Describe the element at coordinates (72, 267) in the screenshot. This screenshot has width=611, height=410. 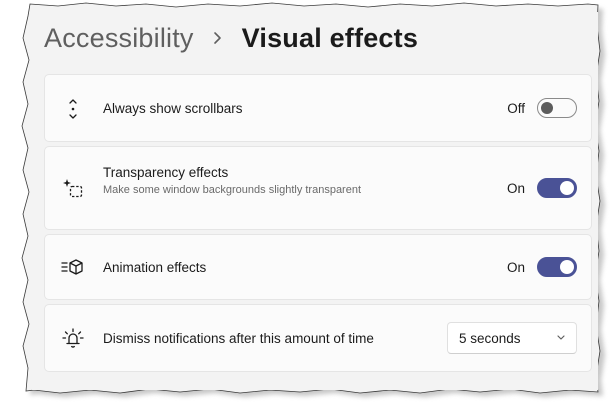
I see `animation-cube-icon` at that location.